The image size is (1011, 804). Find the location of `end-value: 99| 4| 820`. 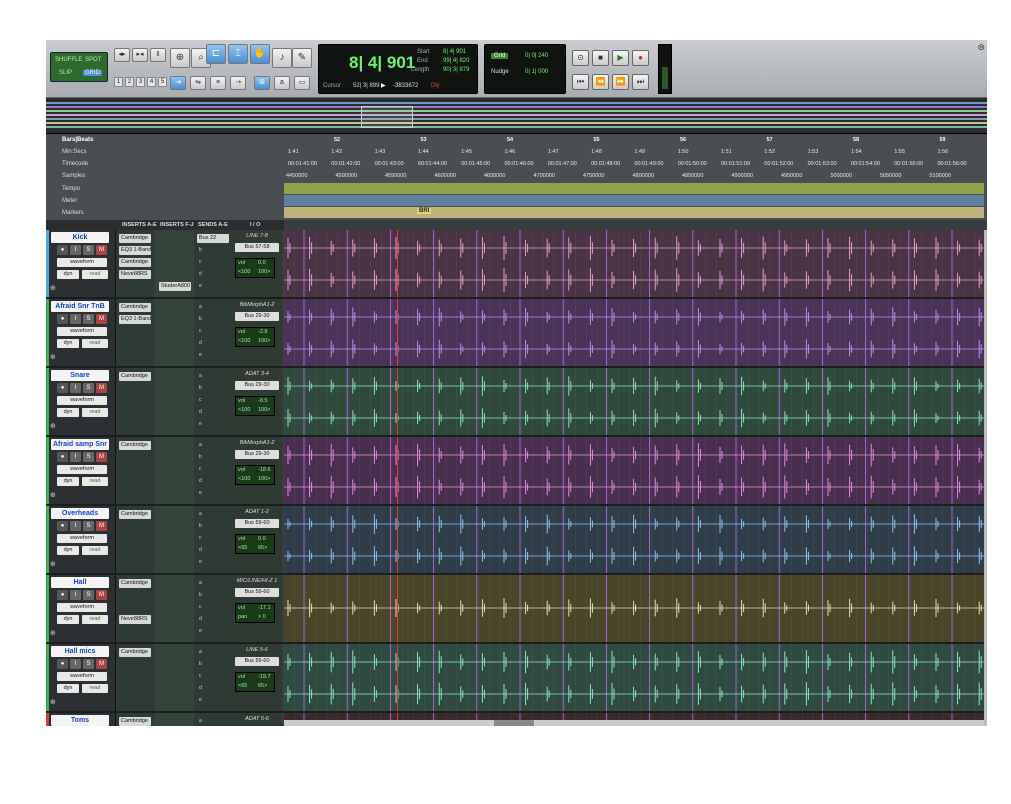

end-value: 99| 4| 820 is located at coordinates (456, 61).